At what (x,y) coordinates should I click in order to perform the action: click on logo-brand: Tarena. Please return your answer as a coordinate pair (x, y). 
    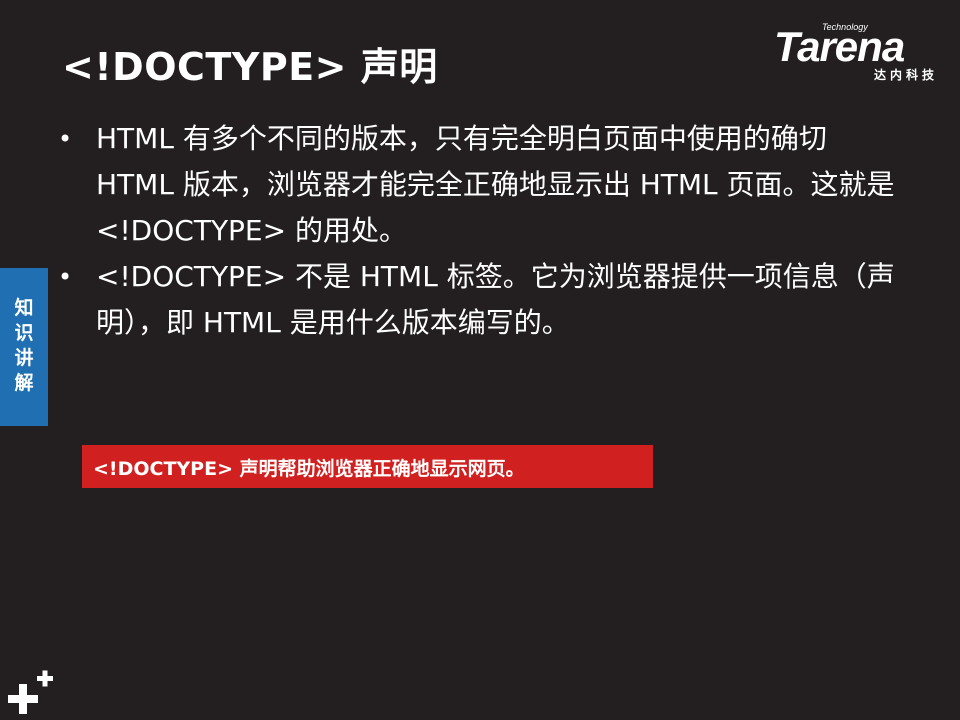
    Looking at the image, I should click on (839, 46).